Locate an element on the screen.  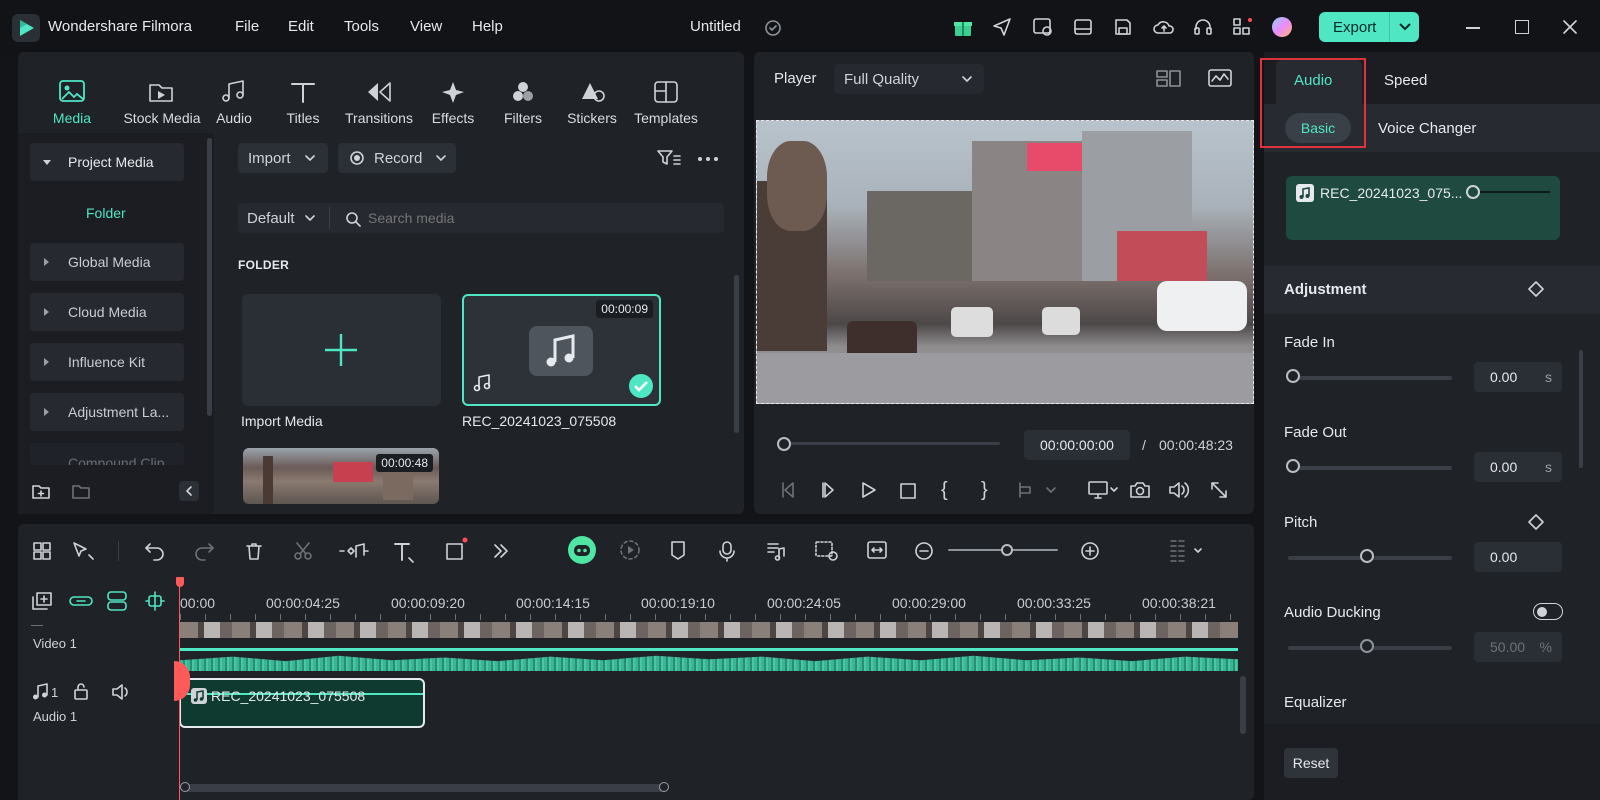
zoom-in-icon is located at coordinates (1090, 551).